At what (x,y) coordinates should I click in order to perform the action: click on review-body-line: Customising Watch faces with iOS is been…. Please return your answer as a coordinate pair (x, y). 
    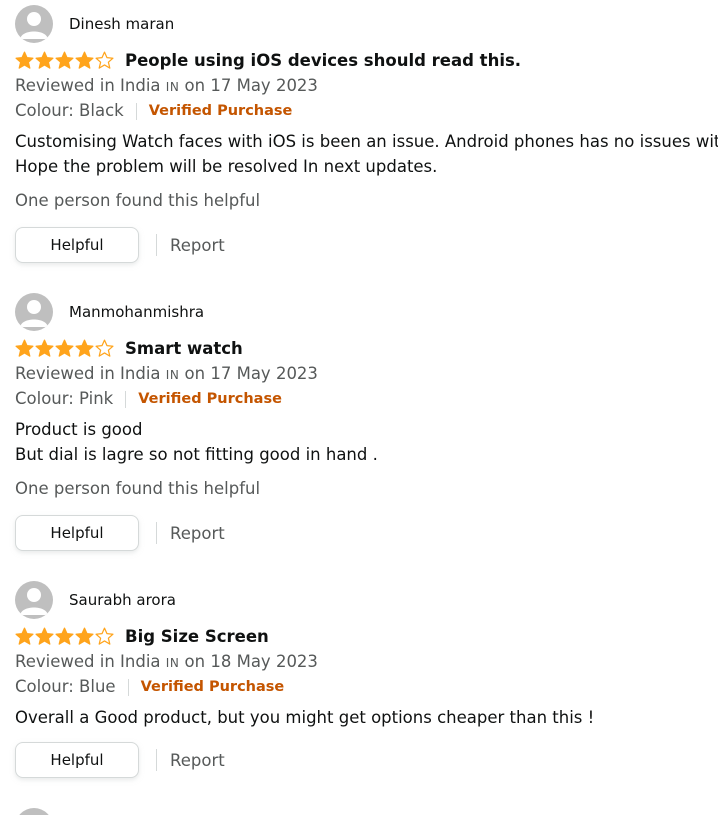
    Looking at the image, I should click on (366, 141).